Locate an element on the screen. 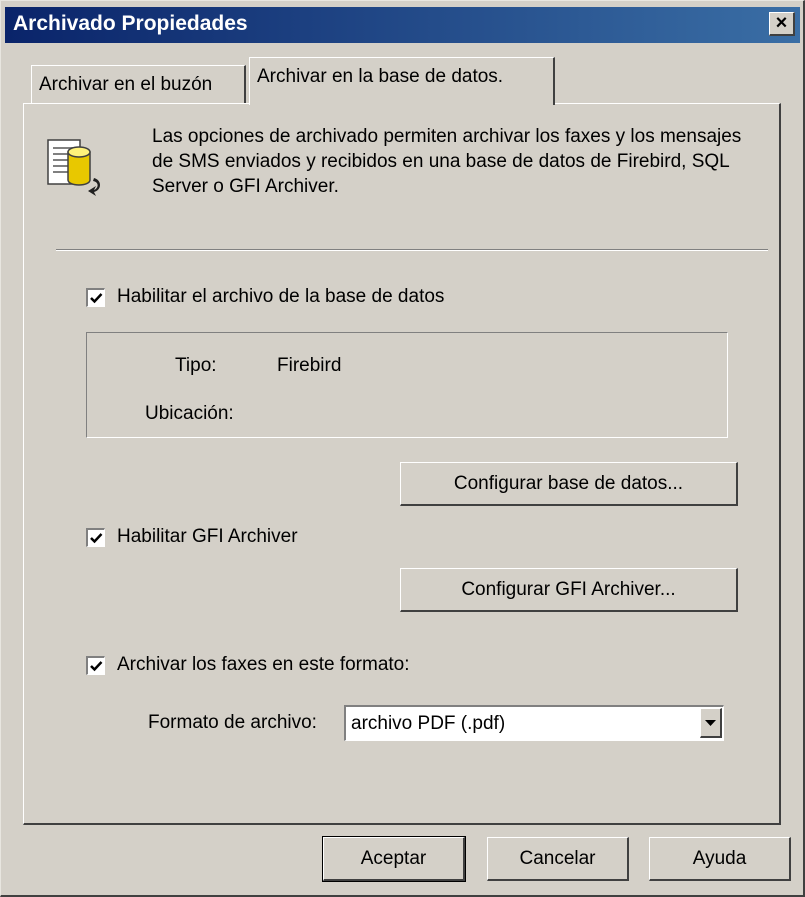 Image resolution: width=805 pixels, height=897 pixels. enable-gfi-checkbox-row: Habilitar GFI Archiver is located at coordinates (192, 537).